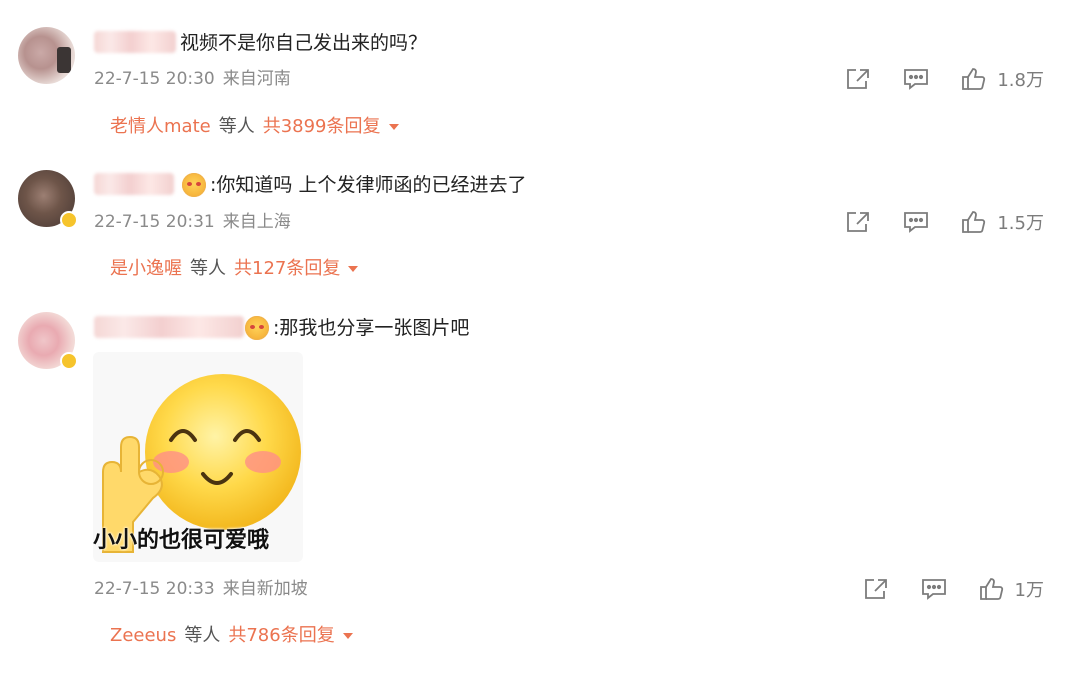 This screenshot has height=674, width=1080. I want to click on comment-text: :那我也分享一张图片吧, so click(371, 328).